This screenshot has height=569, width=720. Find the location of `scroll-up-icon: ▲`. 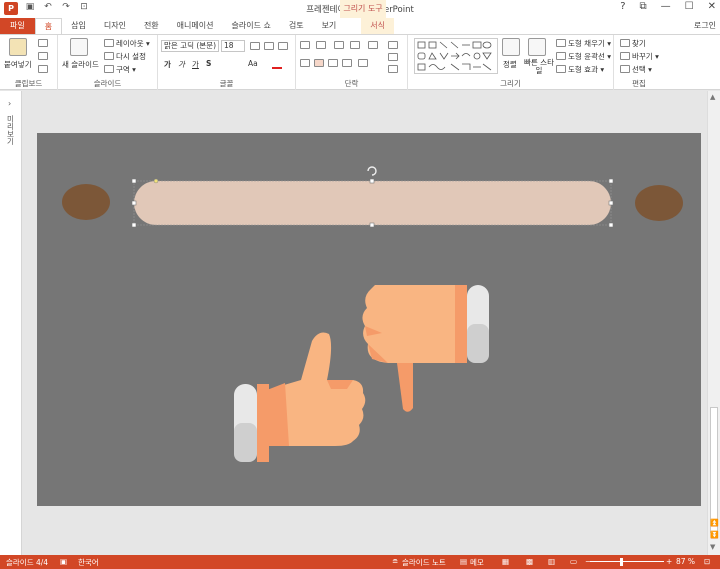

scroll-up-icon: ▲ is located at coordinates (712, 97).